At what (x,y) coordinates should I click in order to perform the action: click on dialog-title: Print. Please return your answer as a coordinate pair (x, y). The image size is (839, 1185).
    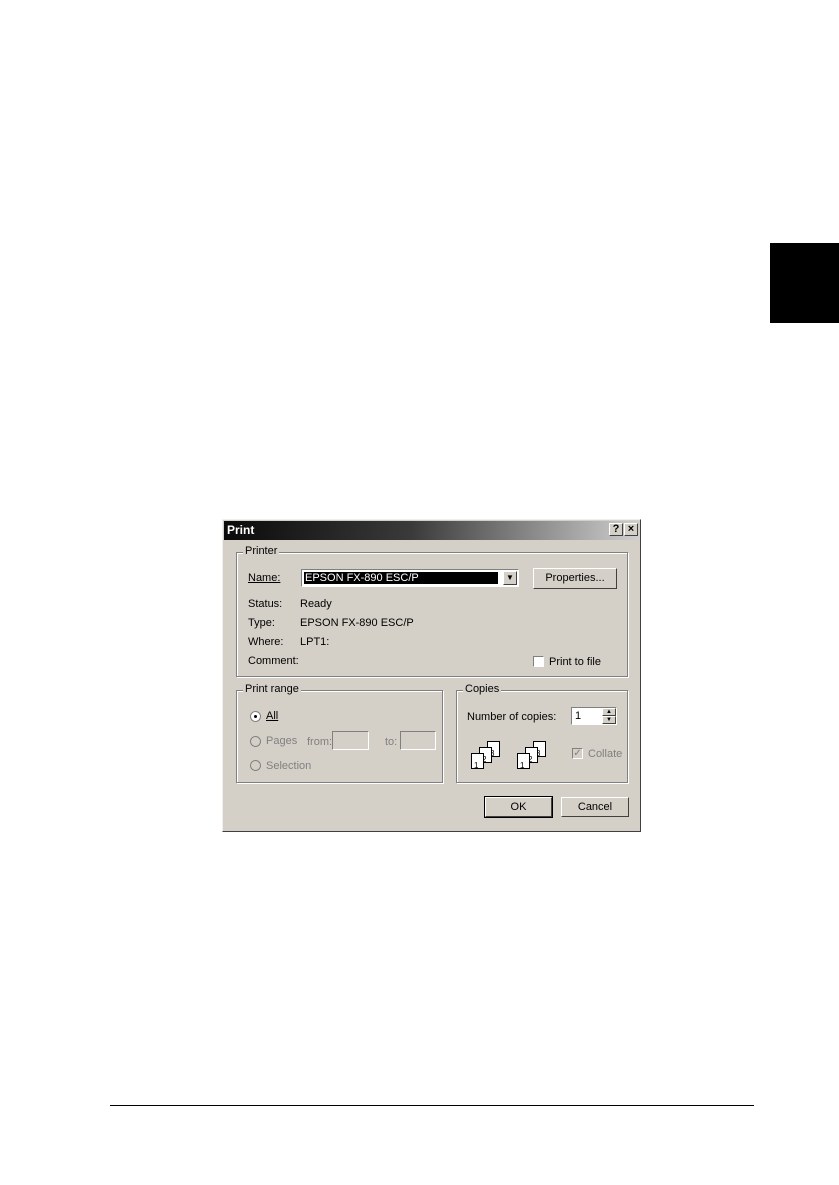
    Looking at the image, I should click on (241, 530).